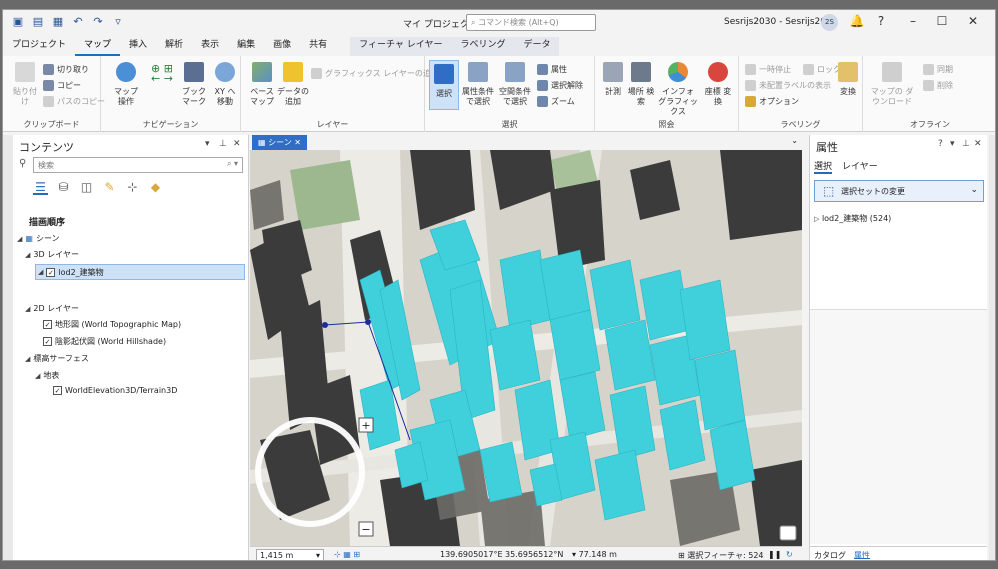 This screenshot has width=998, height=569. What do you see at coordinates (38, 22) in the screenshot?
I see `open-project-icon: ▤` at bounding box center [38, 22].